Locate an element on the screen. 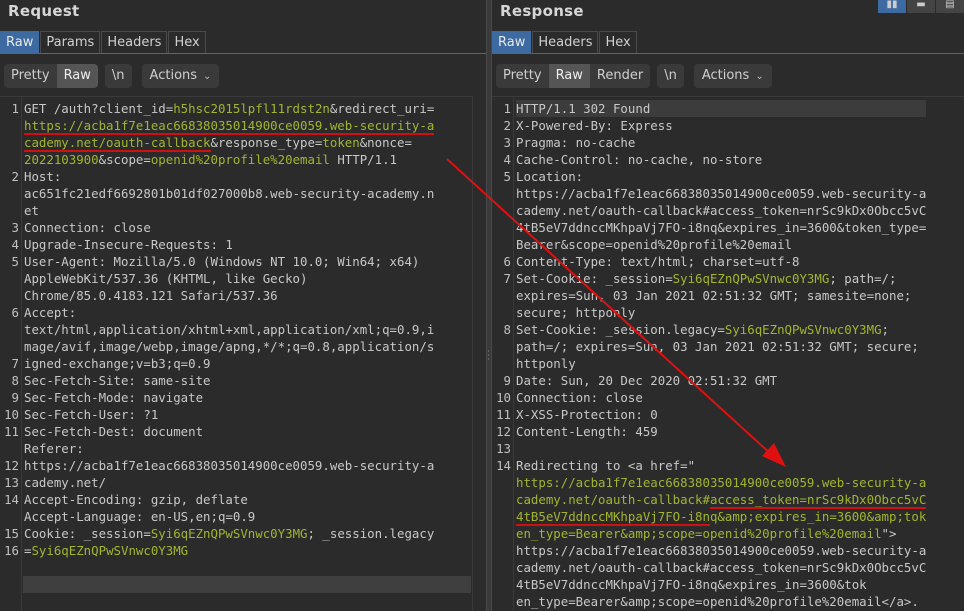 Image resolution: width=964 pixels, height=611 pixels. code-line: HTTP/1.1 302 Found is located at coordinates (721, 108).